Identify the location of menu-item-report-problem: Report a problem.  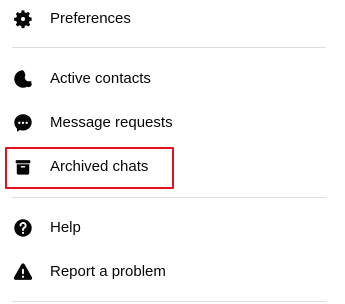
(170, 272).